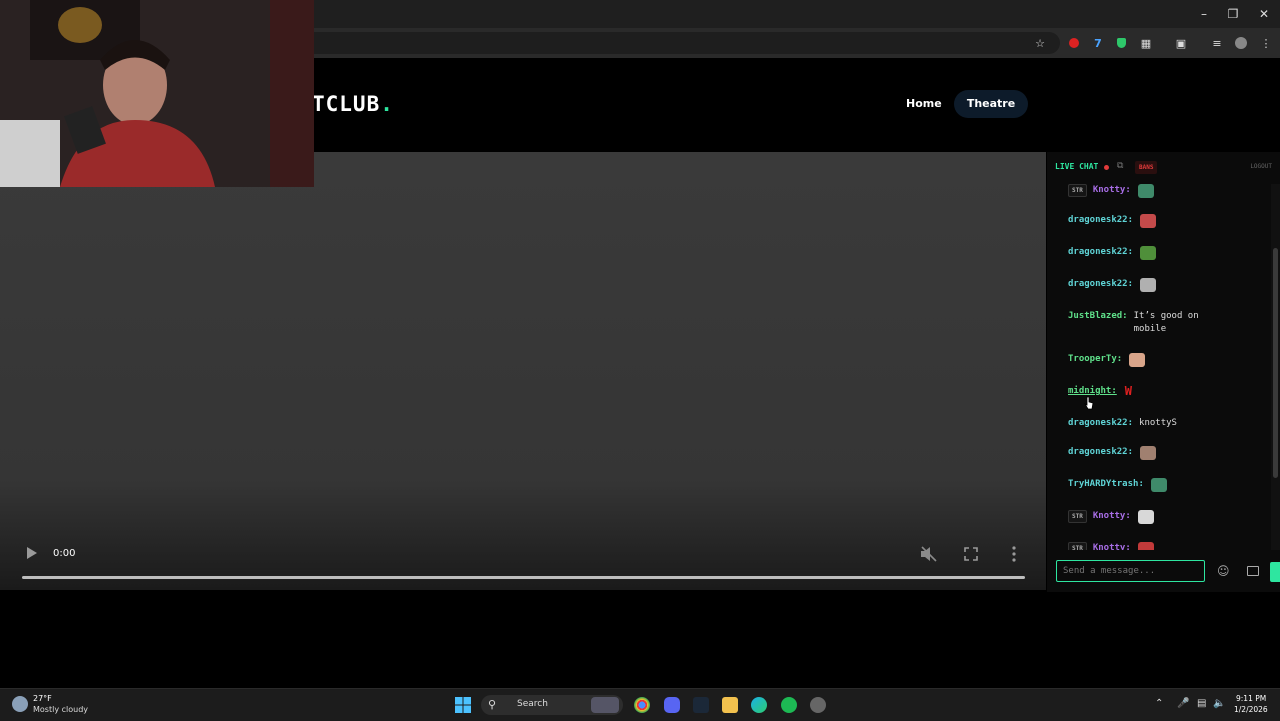  Describe the element at coordinates (1219, 703) in the screenshot. I see `volume-icon: 🔈` at that location.